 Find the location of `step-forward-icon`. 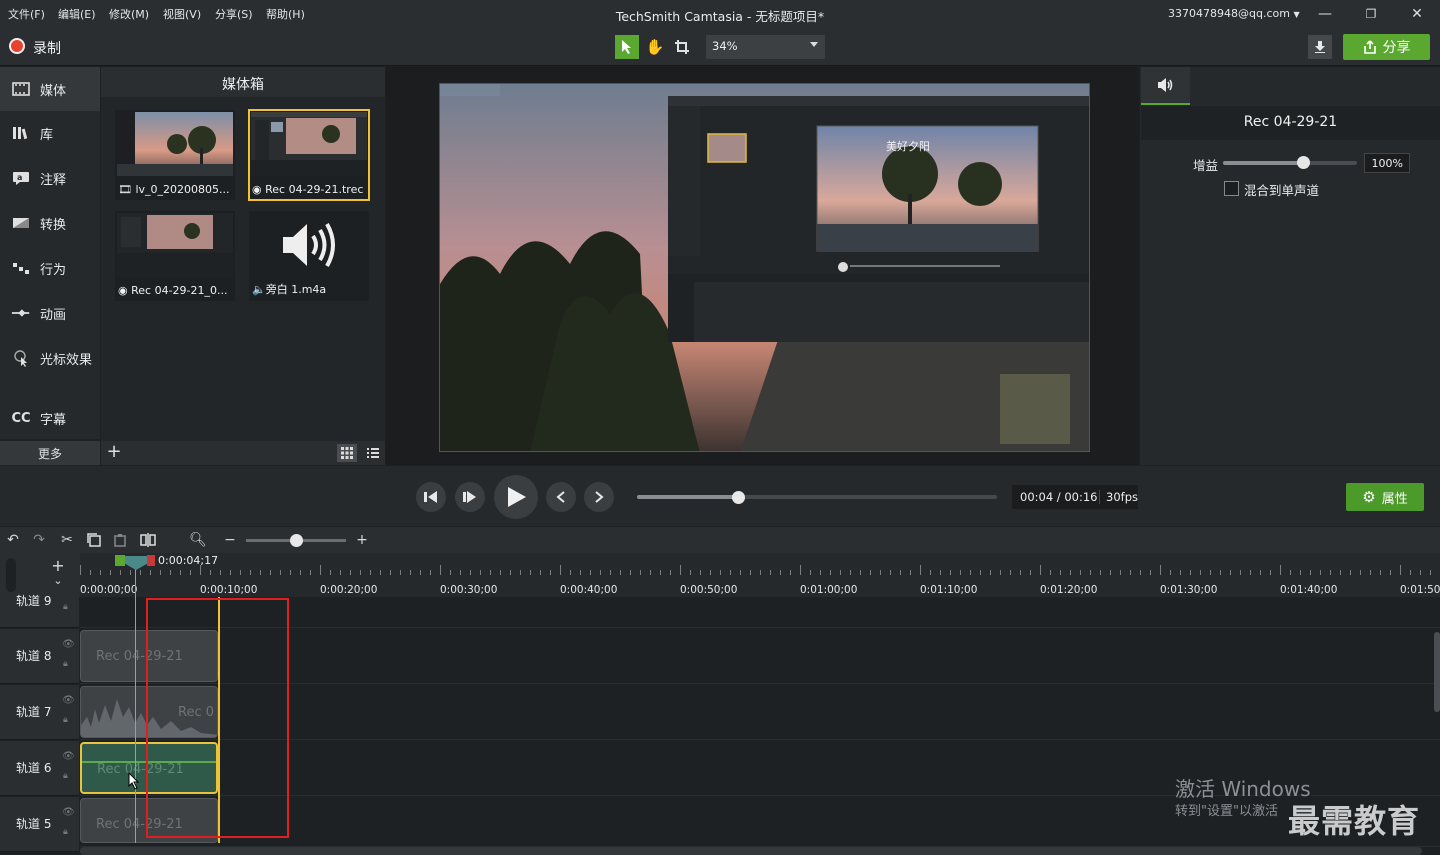

step-forward-icon is located at coordinates (469, 497).